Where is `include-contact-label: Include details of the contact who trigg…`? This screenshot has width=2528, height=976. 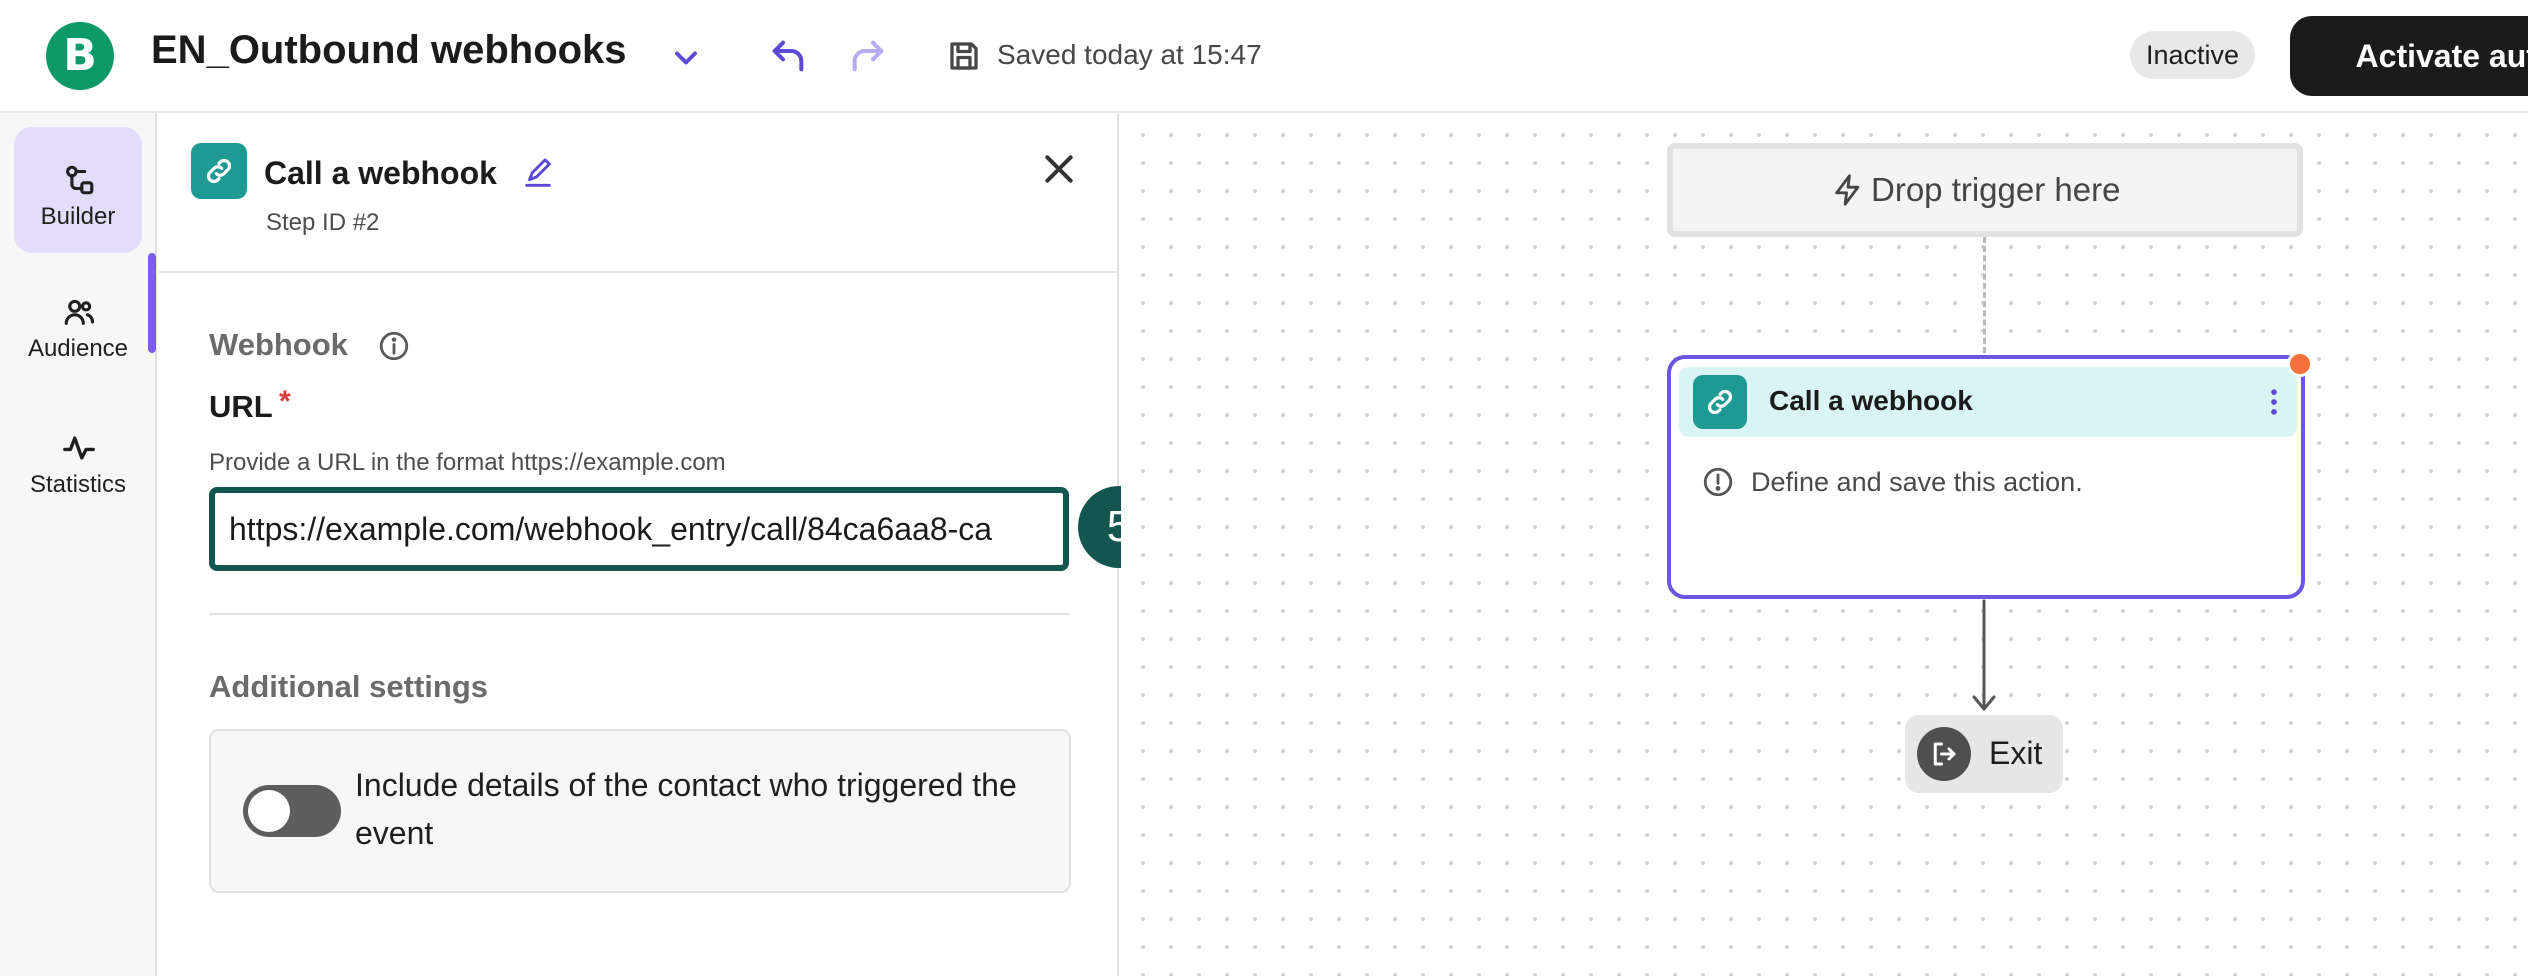 include-contact-label: Include details of the contact who trigg… is located at coordinates (686, 809).